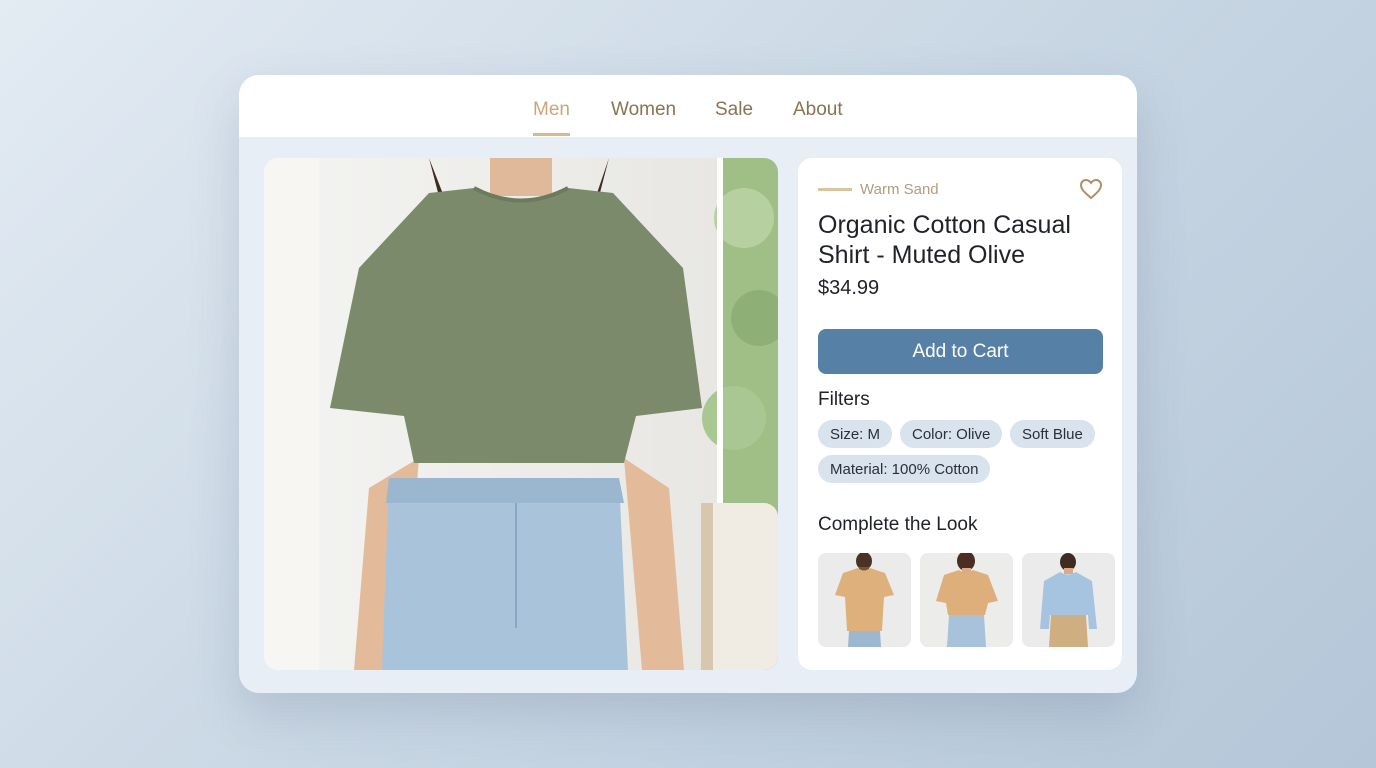 Image resolution: width=1376 pixels, height=768 pixels. Describe the element at coordinates (1052, 434) in the screenshot. I see `filter-chip-soft-blue: Soft Blue` at that location.